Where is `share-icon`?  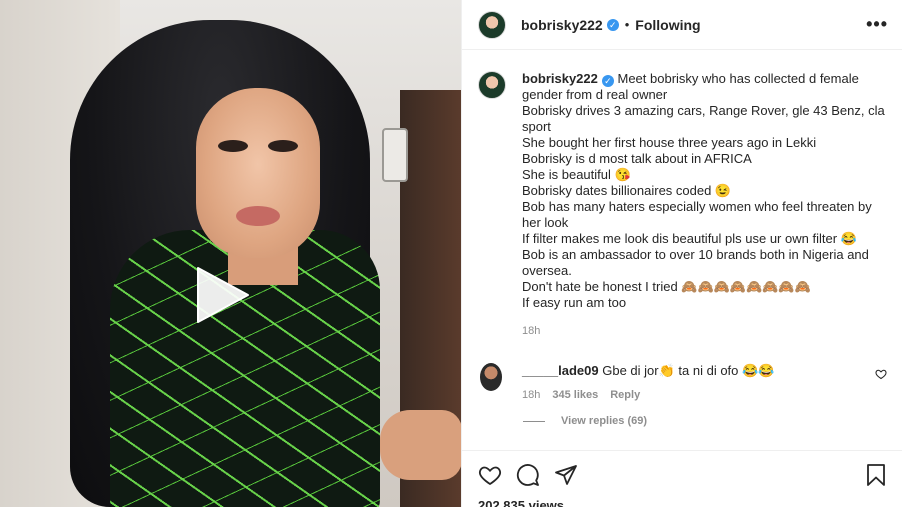
share-icon is located at coordinates (566, 475).